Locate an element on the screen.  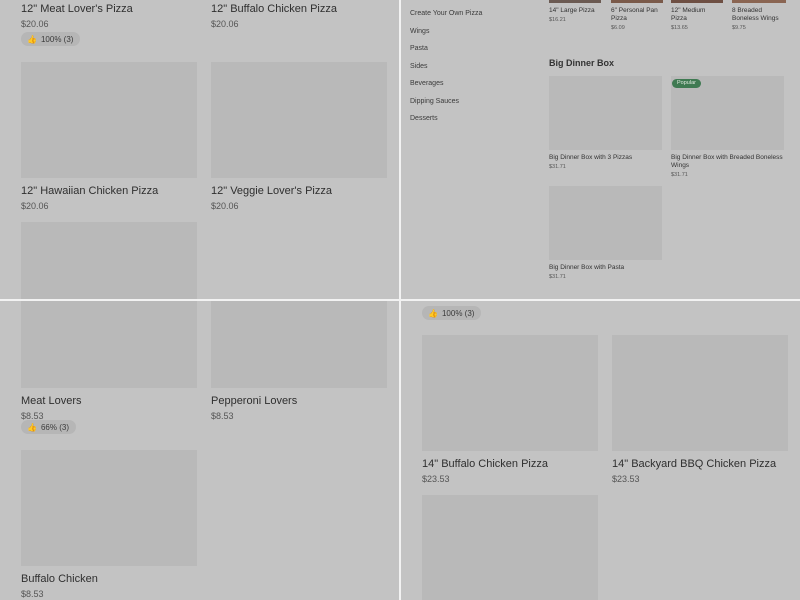
menu-item-card: 12" Medium Pizza $13.65 is located at coordinates (697, 15).